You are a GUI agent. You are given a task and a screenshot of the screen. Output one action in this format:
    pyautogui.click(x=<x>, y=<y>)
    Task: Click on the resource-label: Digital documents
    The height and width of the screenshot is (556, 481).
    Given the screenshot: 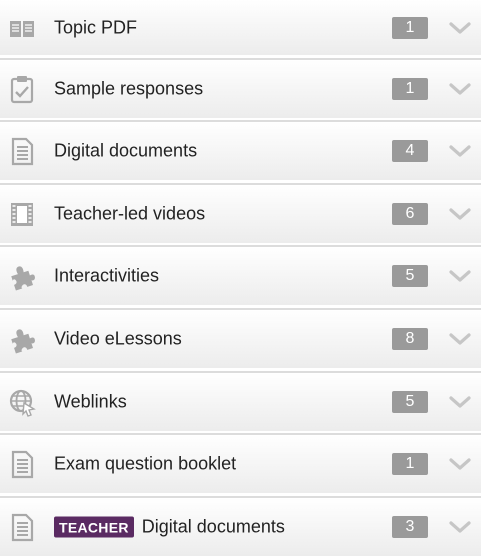 What is the action you would take?
    pyautogui.click(x=125, y=151)
    